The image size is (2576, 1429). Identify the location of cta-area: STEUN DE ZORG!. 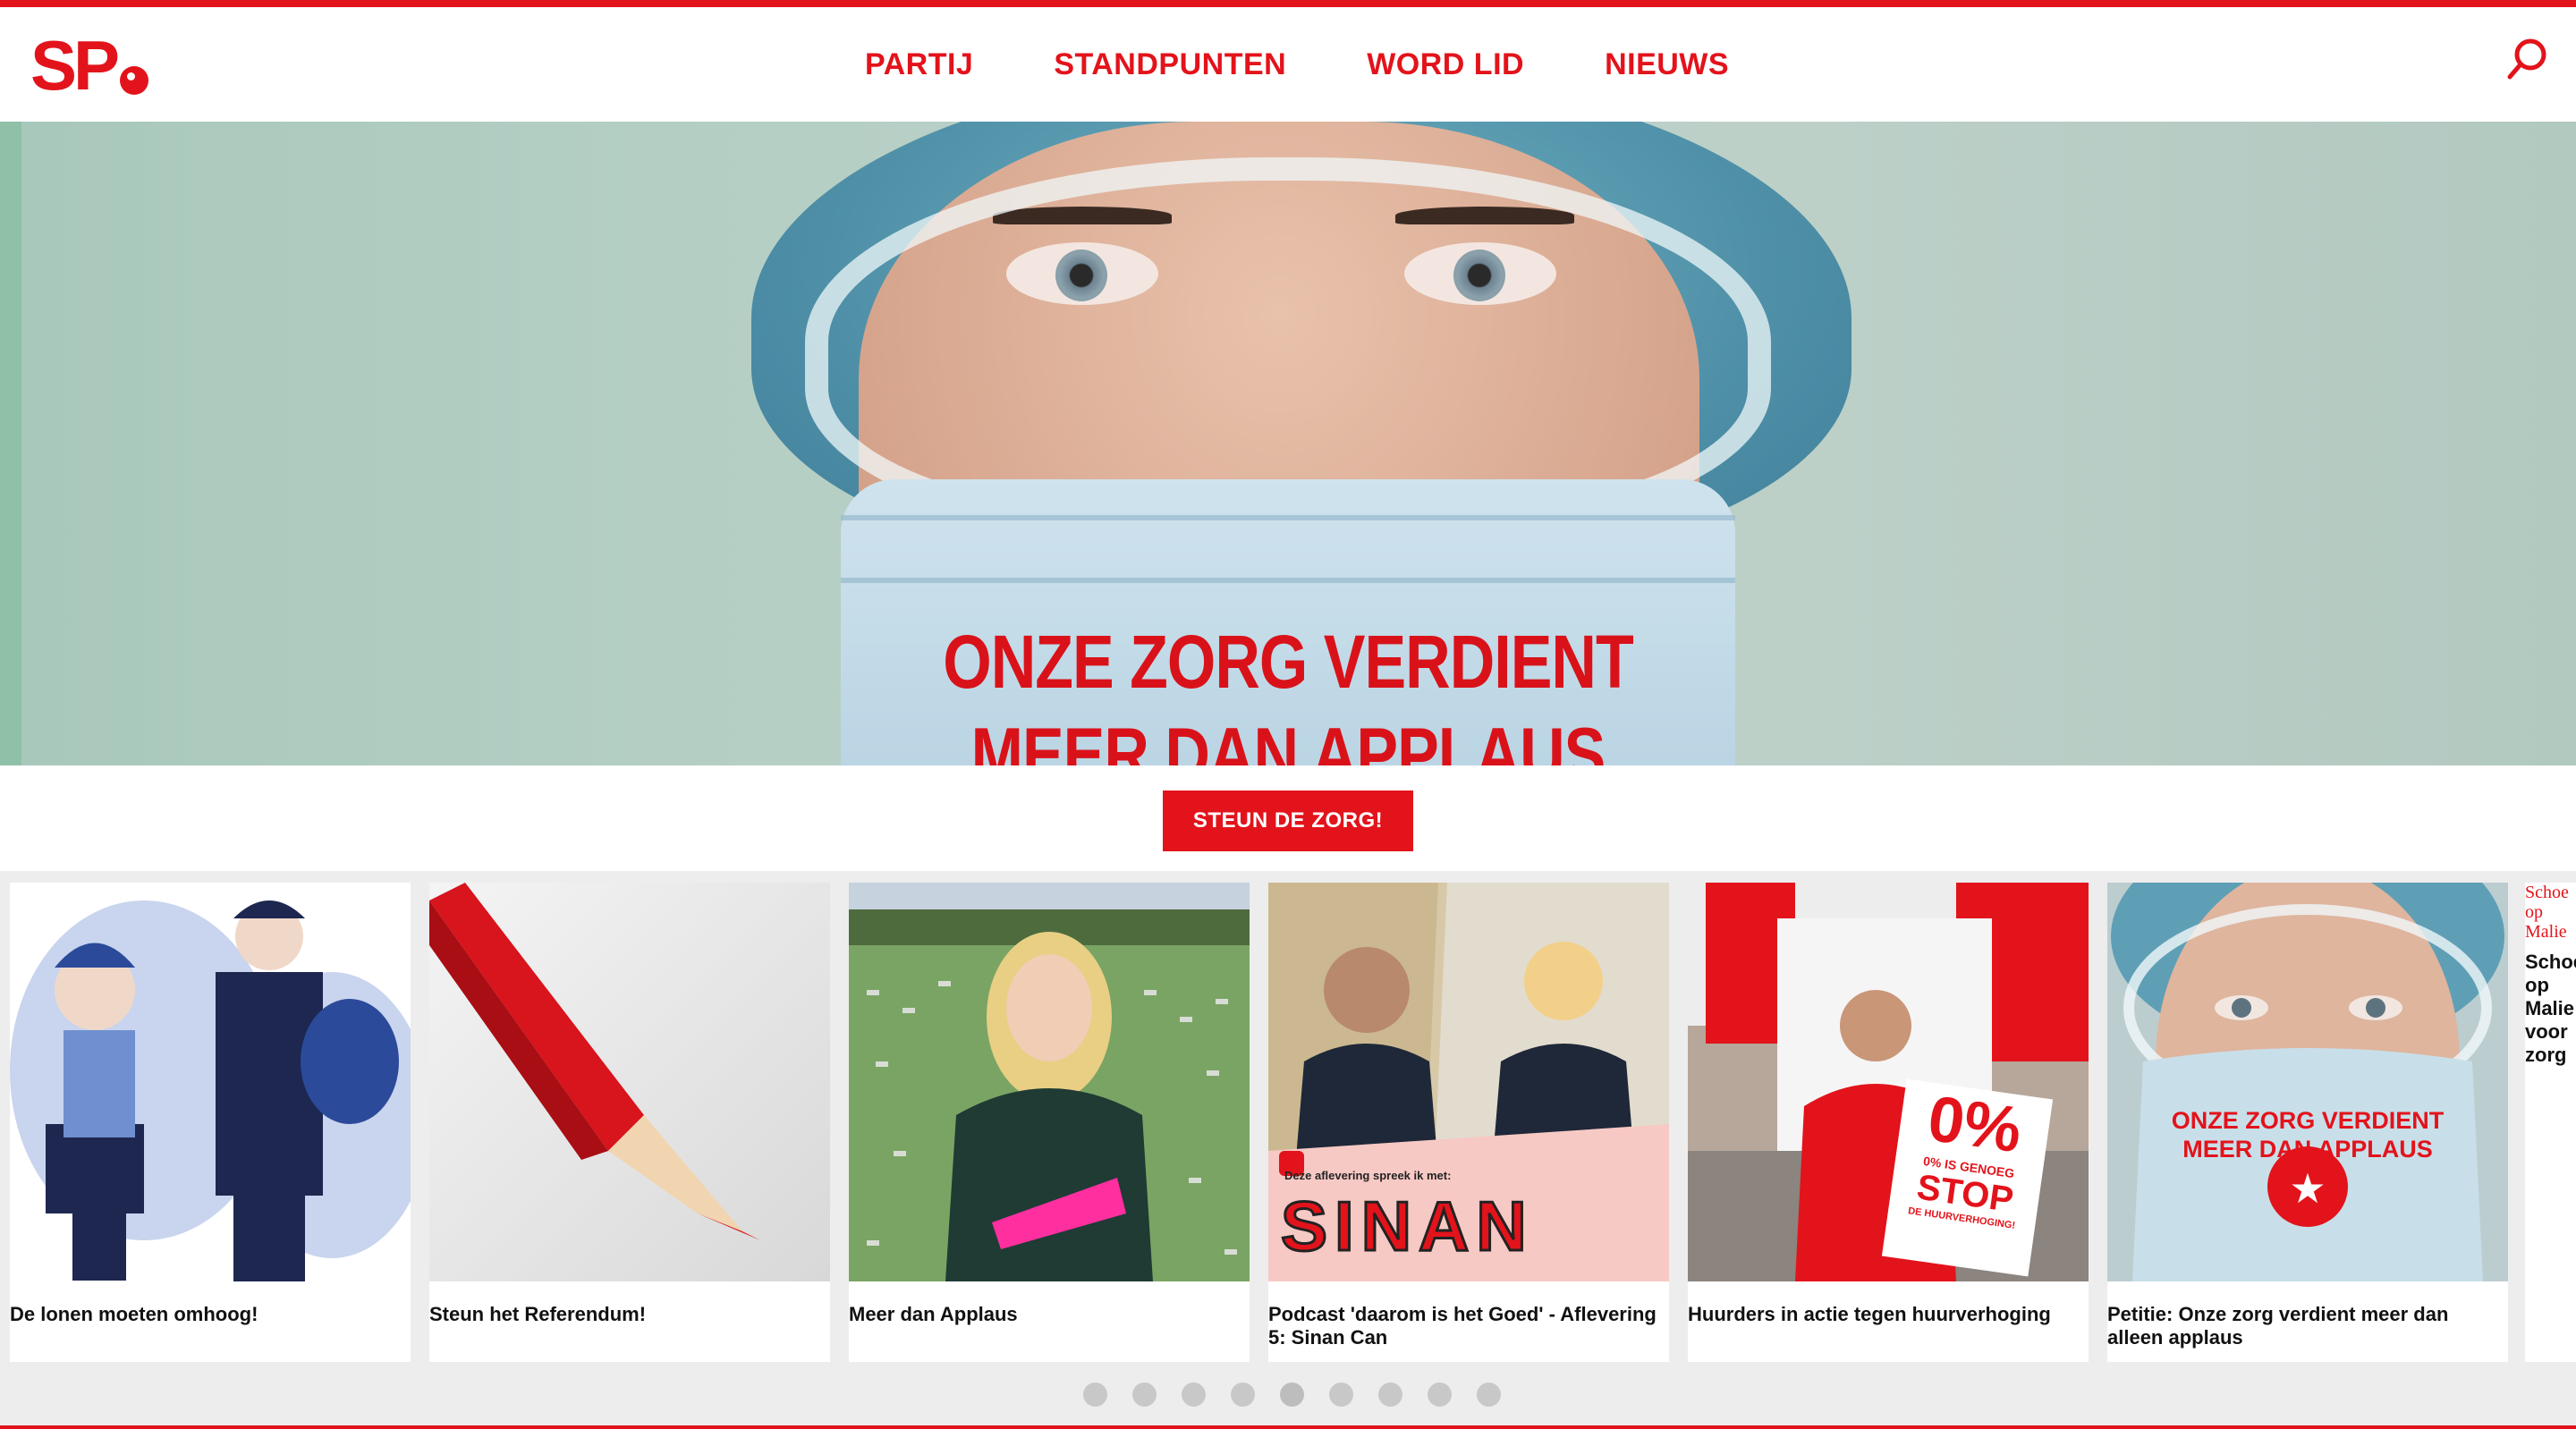
(1288, 818).